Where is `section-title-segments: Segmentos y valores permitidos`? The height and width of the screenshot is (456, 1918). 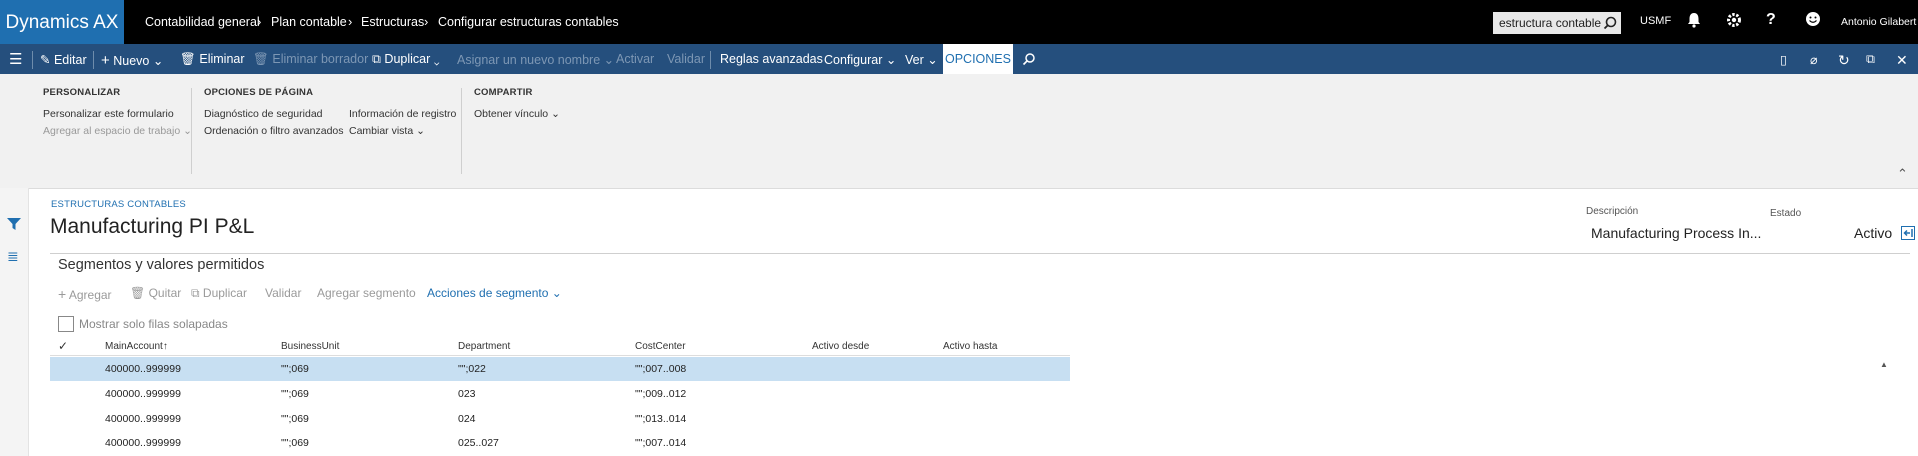 section-title-segments: Segmentos y valores permitidos is located at coordinates (161, 265).